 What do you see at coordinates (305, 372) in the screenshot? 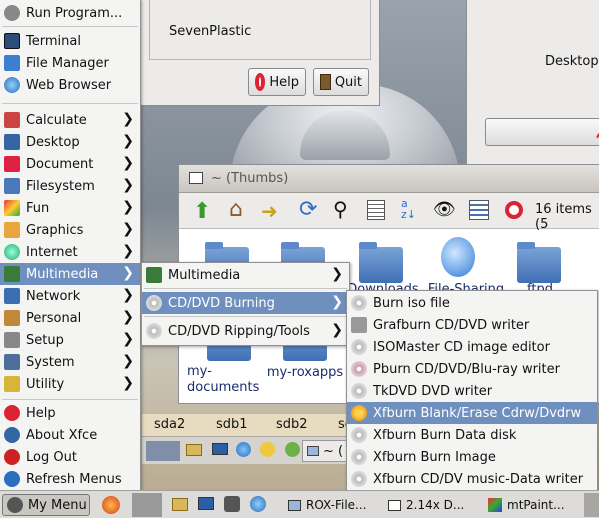
I see `folder-label: my-roxapps` at bounding box center [305, 372].